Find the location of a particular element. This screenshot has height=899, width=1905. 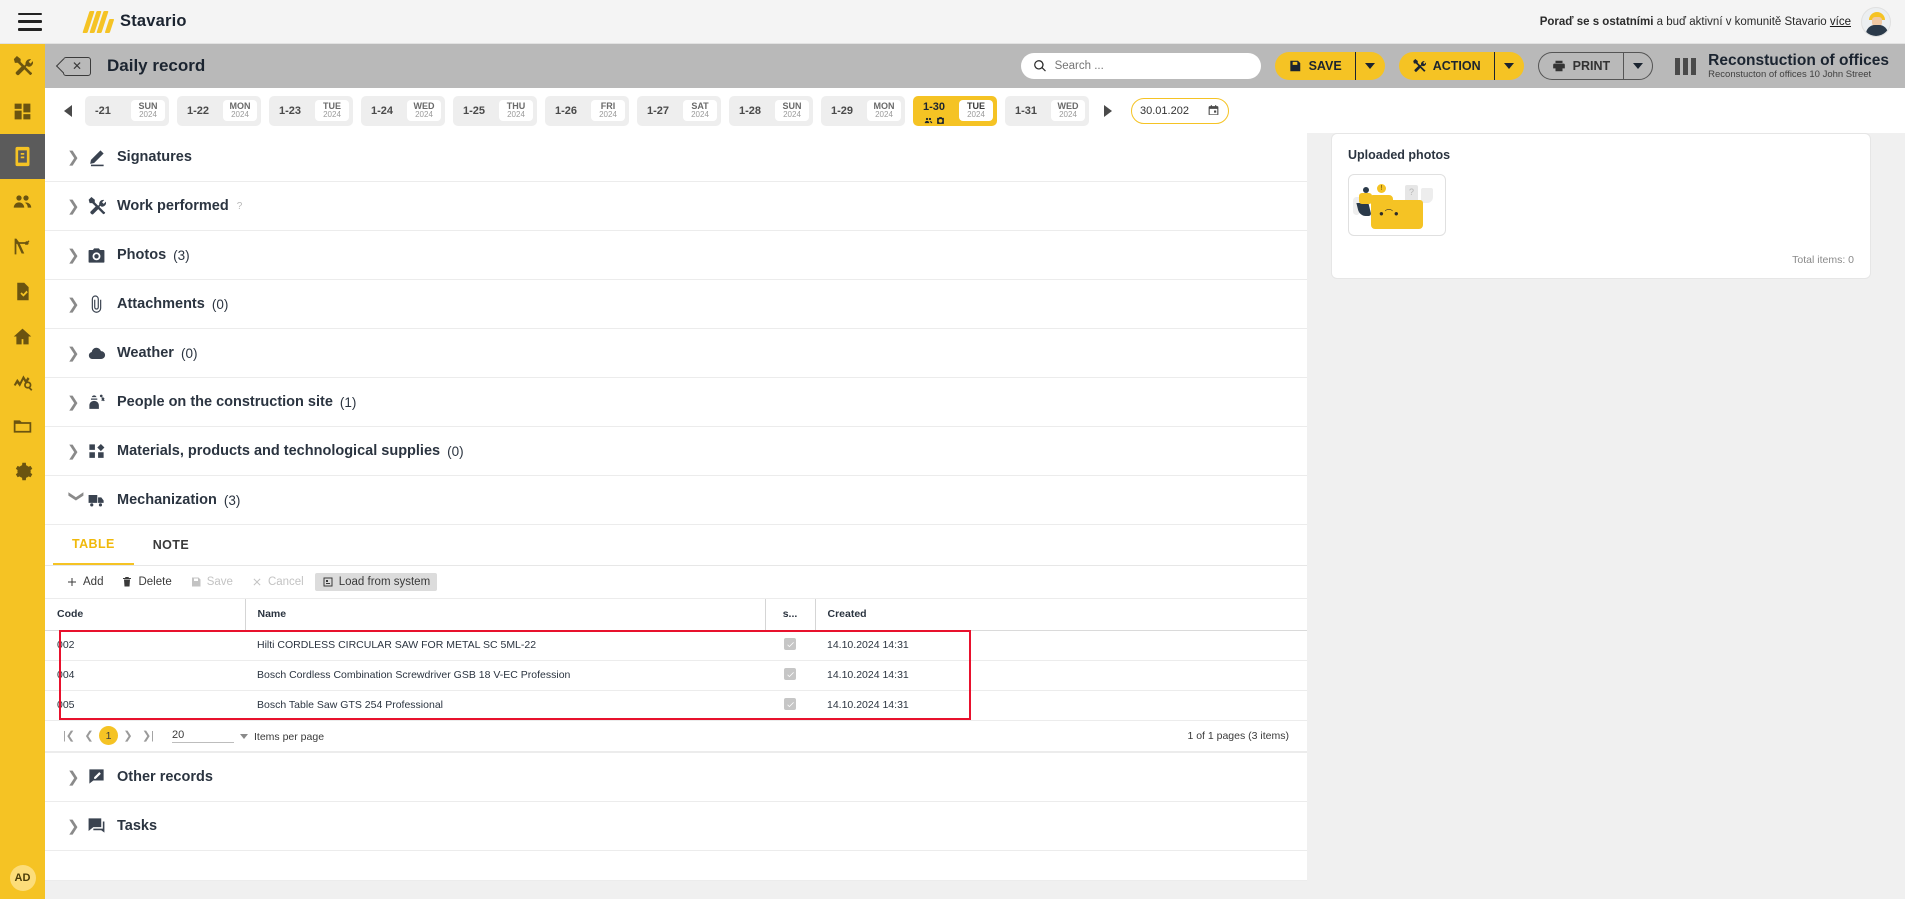

section-people-on-site: ❯ People on the construction site (1) is located at coordinates (676, 402).